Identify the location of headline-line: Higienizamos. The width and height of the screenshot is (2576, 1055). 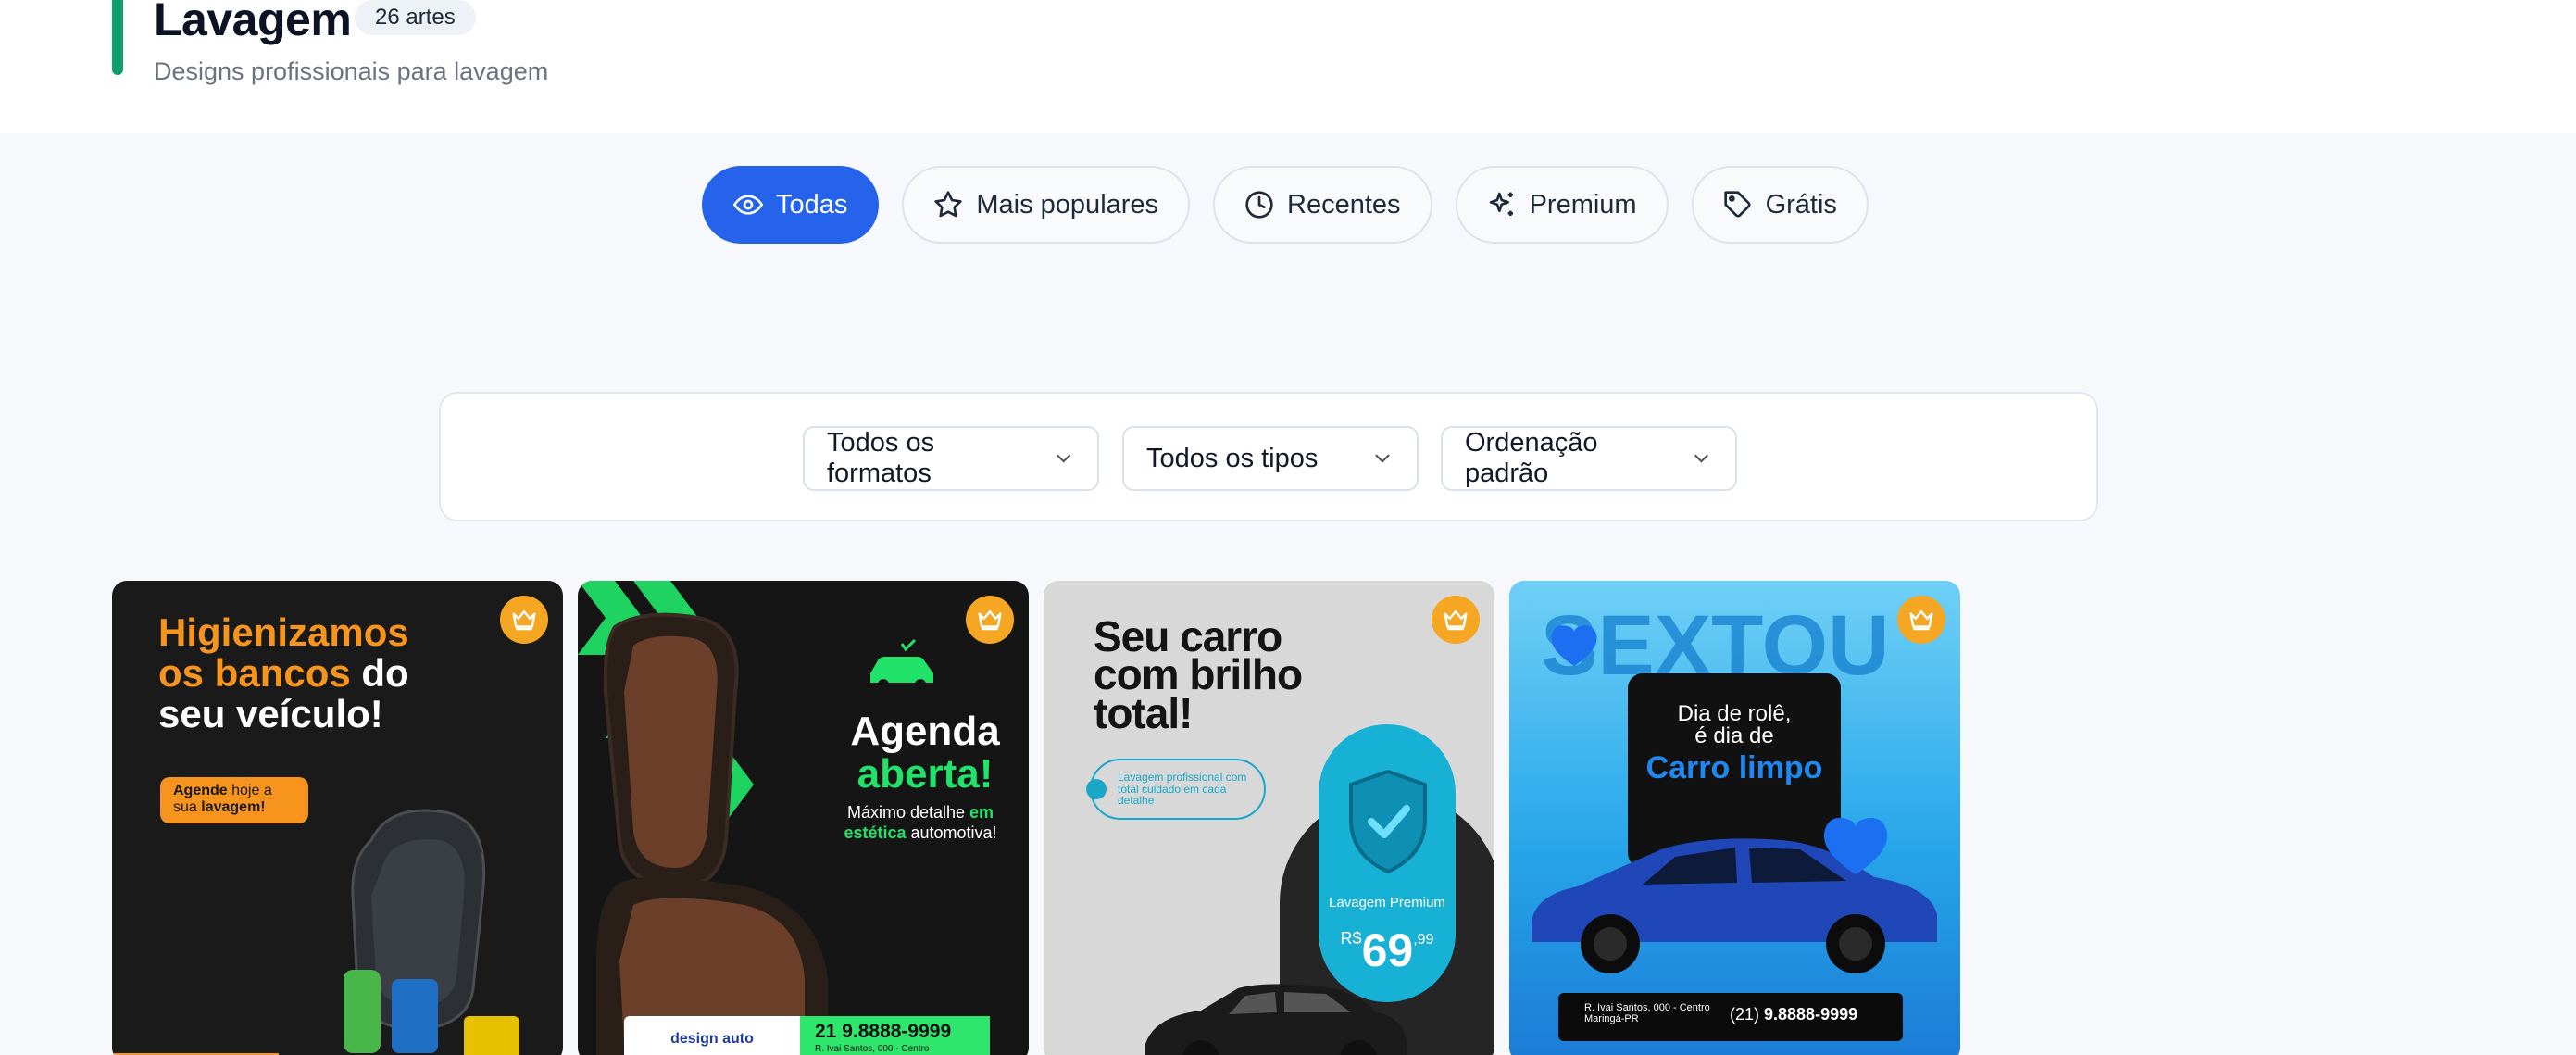
(283, 632).